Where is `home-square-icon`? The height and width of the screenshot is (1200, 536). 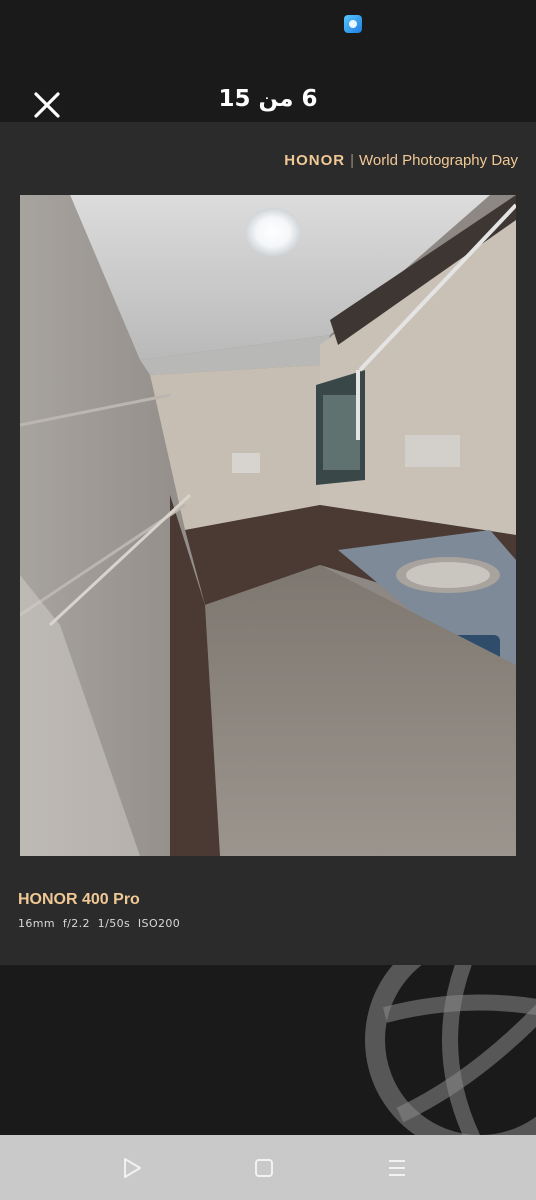
home-square-icon is located at coordinates (264, 1168).